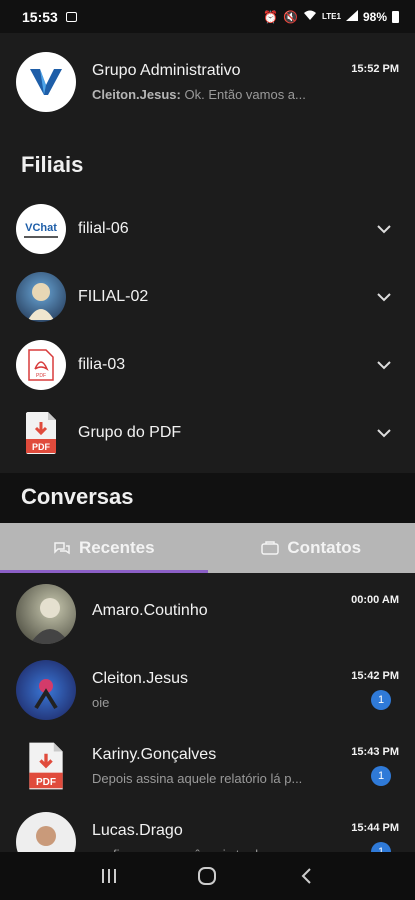  What do you see at coordinates (140, 678) in the screenshot?
I see `chat-name: Cleiton.Jesus` at bounding box center [140, 678].